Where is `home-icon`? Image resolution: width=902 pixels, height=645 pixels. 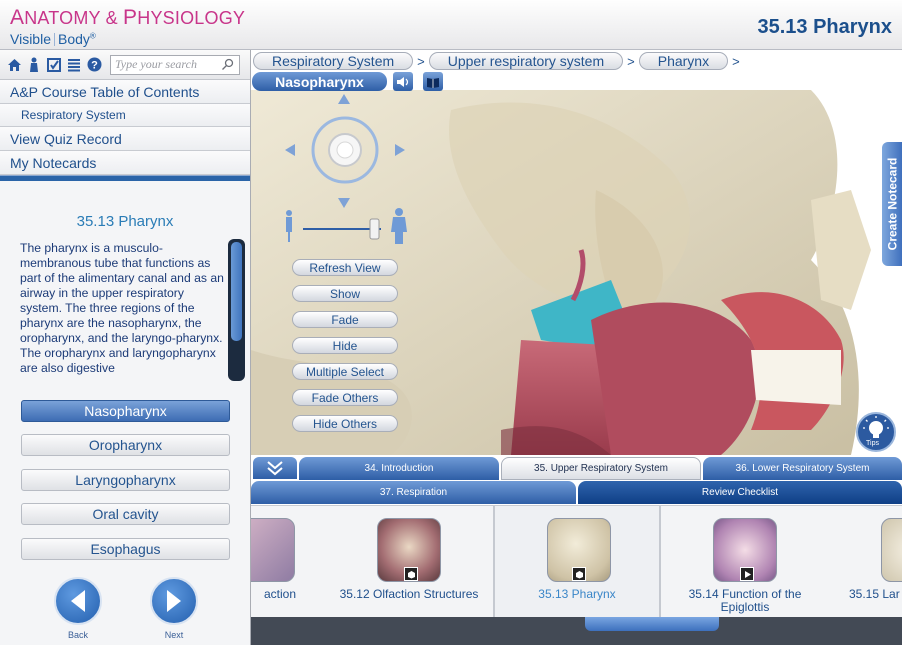 home-icon is located at coordinates (14, 65).